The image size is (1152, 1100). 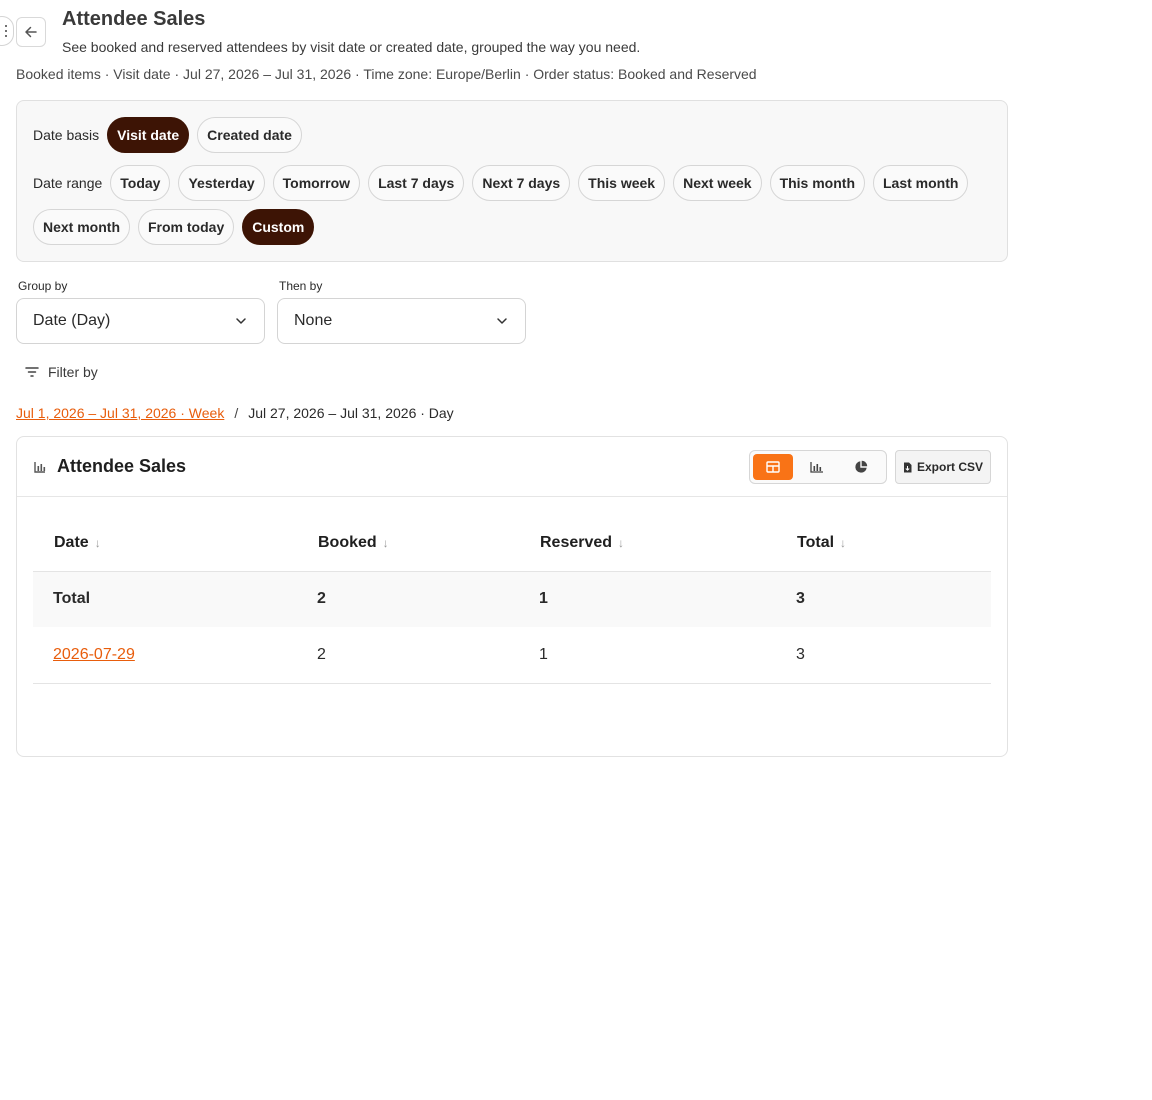 I want to click on drag-dots-icon, so click(x=6, y=31).